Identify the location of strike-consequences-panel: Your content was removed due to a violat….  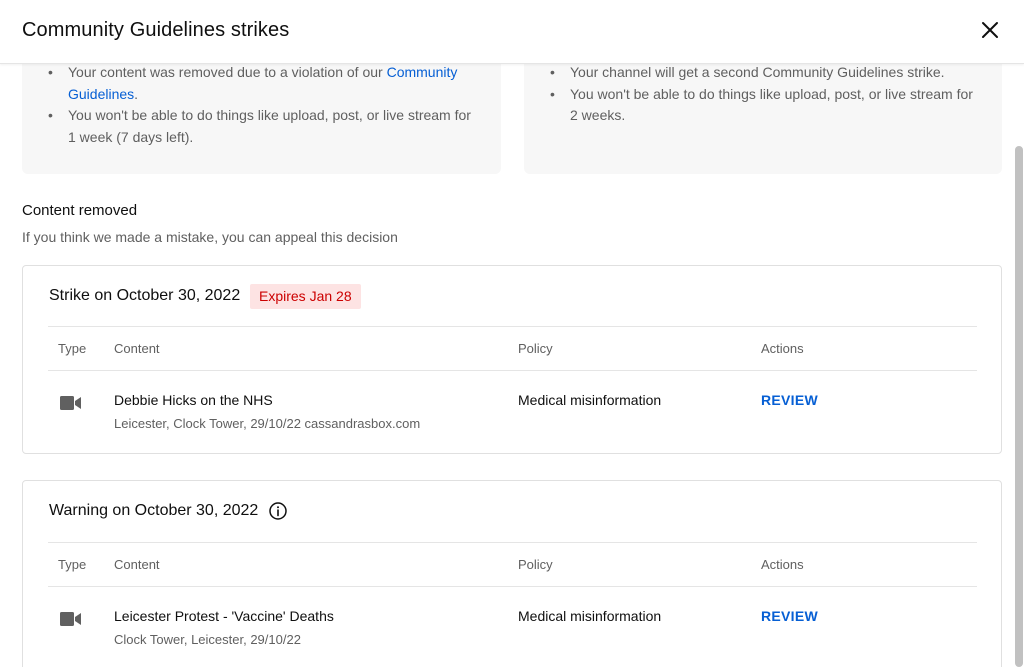
(261, 118).